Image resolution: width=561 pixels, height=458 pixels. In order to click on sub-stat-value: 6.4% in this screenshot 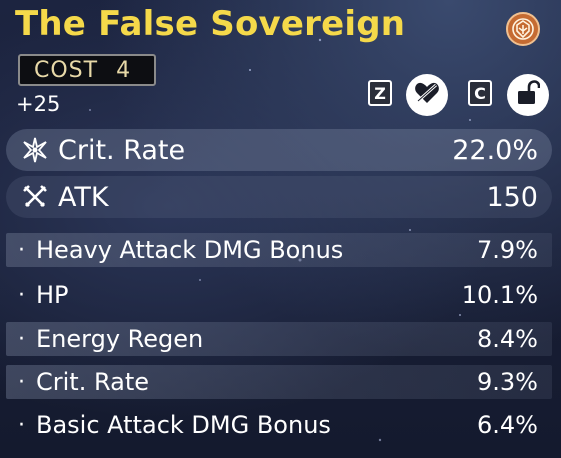, I will do `click(507, 425)`.